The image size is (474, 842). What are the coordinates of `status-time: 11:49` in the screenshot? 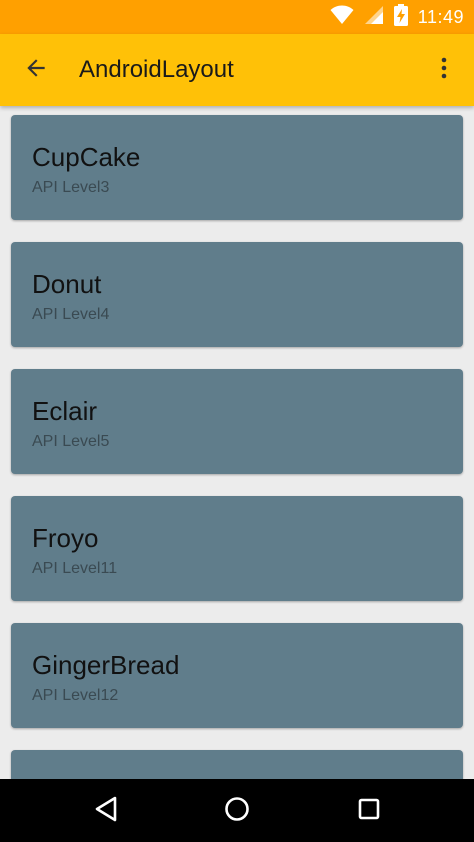 It's located at (440, 16).